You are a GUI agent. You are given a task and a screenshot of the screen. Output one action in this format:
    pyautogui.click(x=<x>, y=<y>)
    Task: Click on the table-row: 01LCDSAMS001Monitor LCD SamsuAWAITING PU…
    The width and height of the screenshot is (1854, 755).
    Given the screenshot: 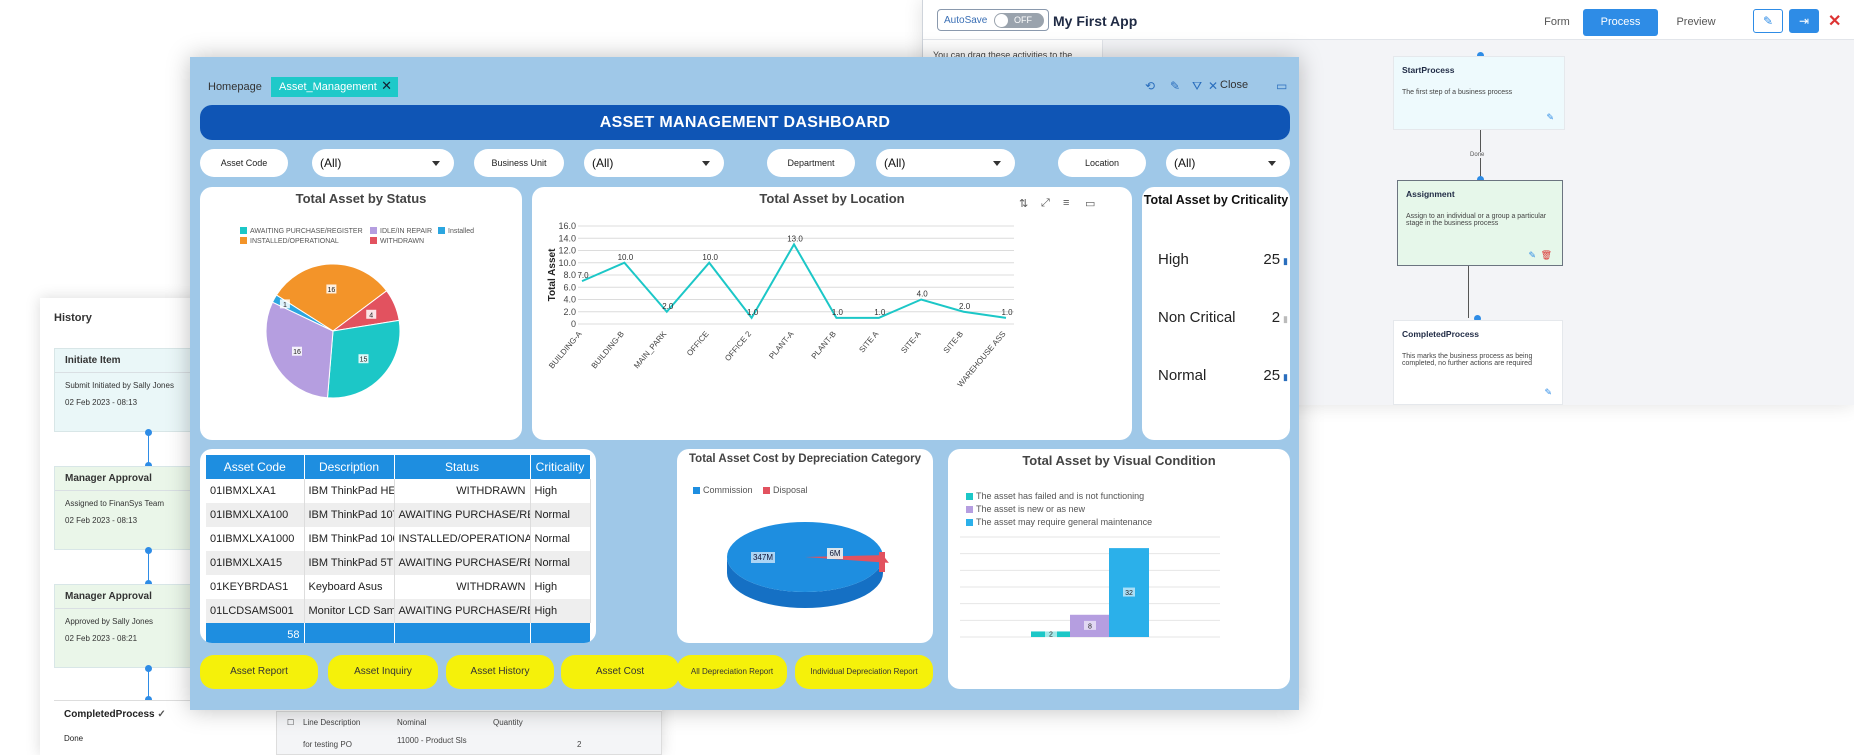 What is the action you would take?
    pyautogui.click(x=398, y=611)
    